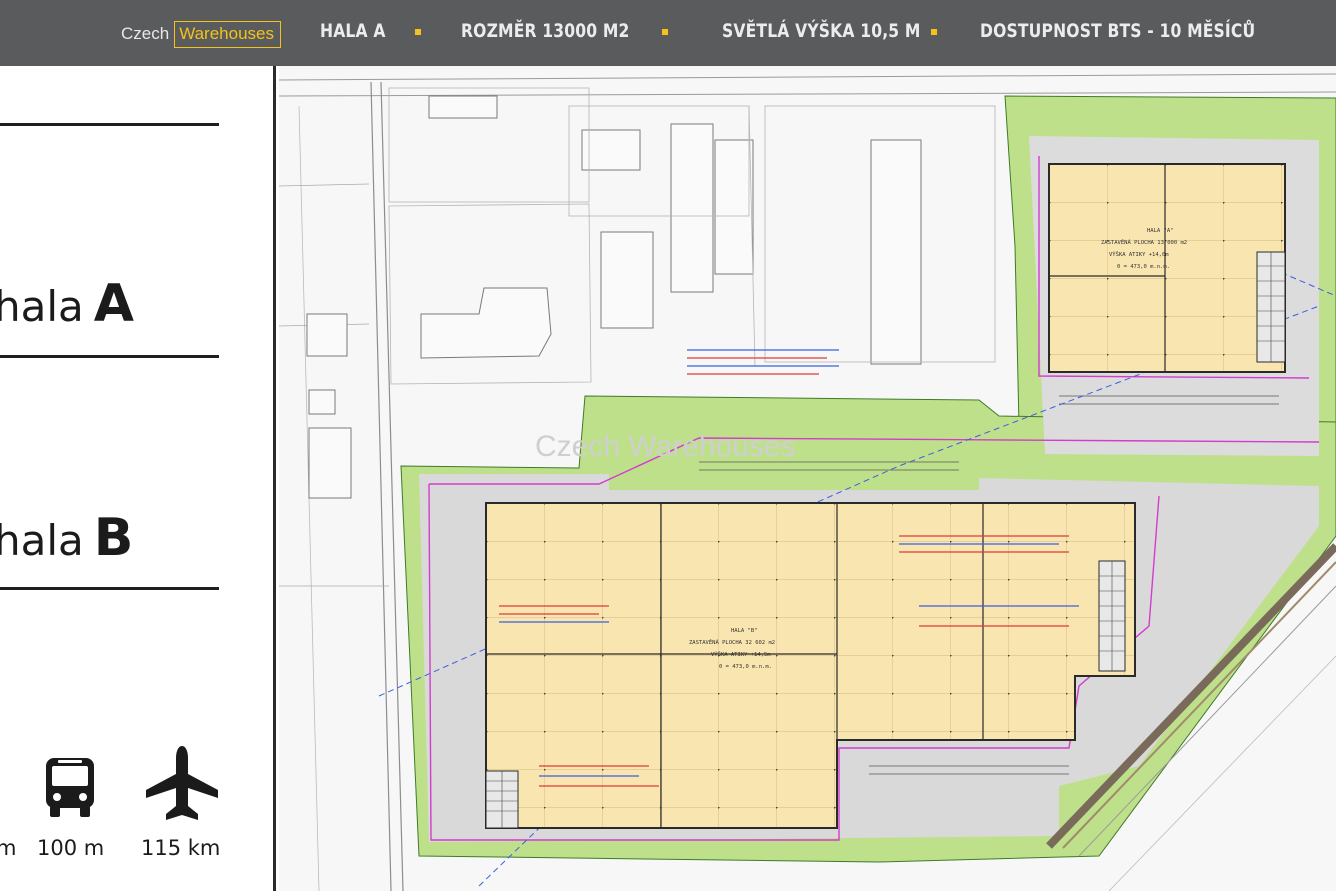 The width and height of the screenshot is (1336, 891). I want to click on brand-warehouses-text: Warehouses, so click(227, 34).